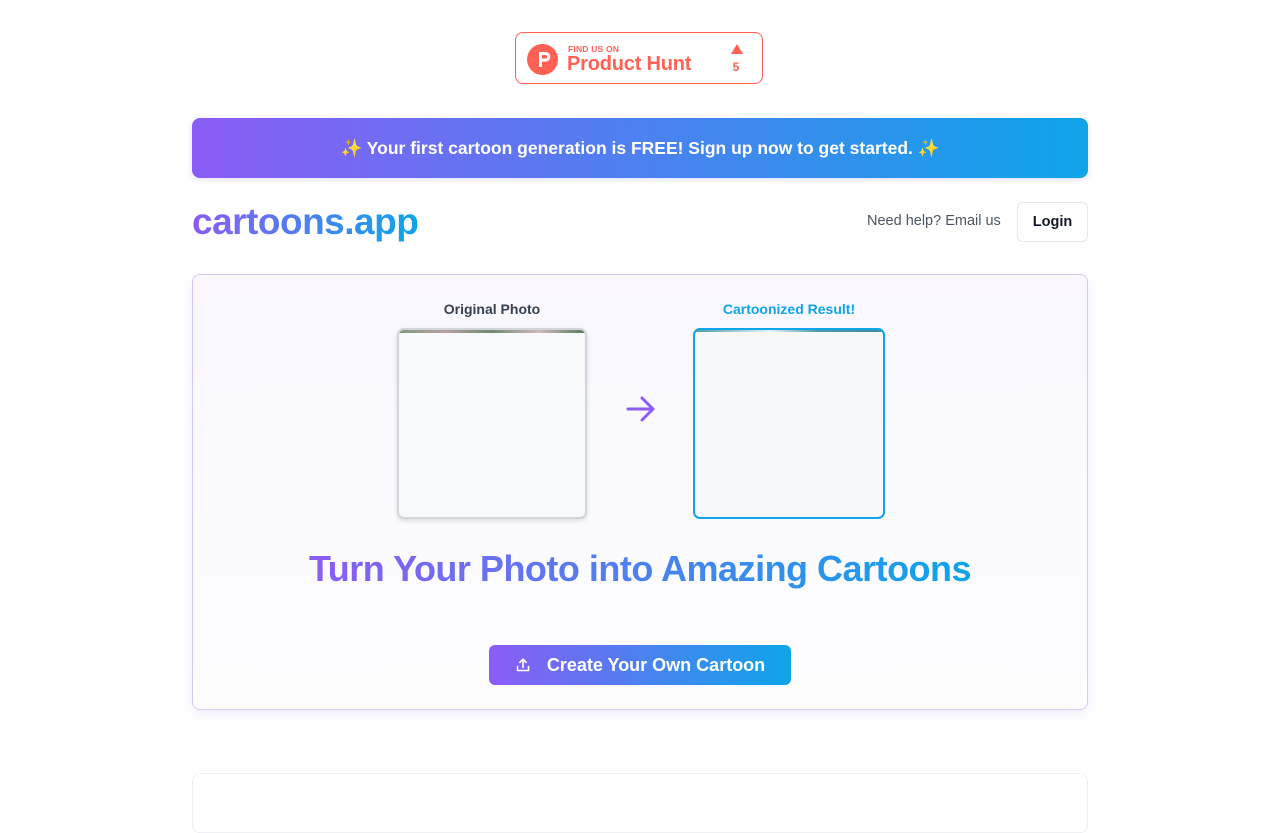 The width and height of the screenshot is (1280, 833). Describe the element at coordinates (523, 665) in the screenshot. I see `upload-icon` at that location.